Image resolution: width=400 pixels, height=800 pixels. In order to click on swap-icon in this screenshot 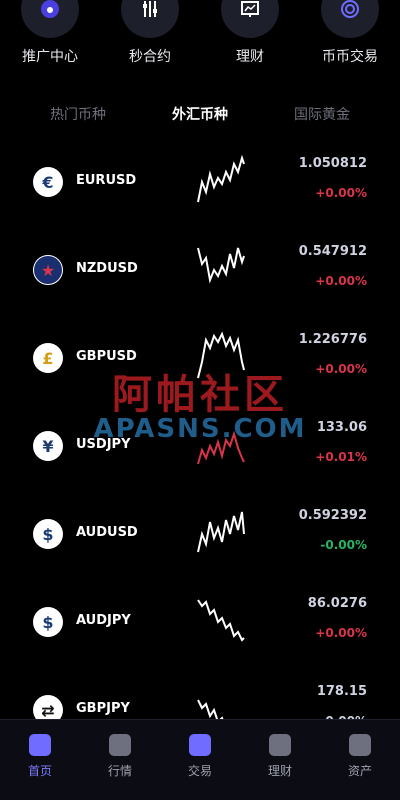, I will do `click(200, 745)`.